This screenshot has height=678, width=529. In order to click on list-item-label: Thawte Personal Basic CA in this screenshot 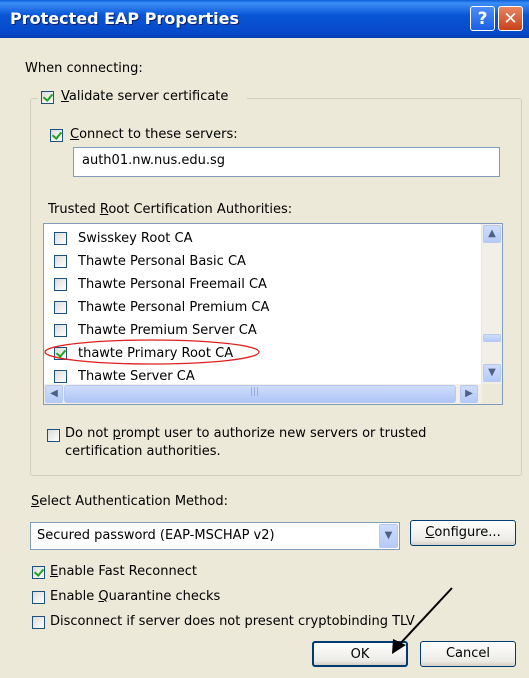, I will do `click(162, 261)`.